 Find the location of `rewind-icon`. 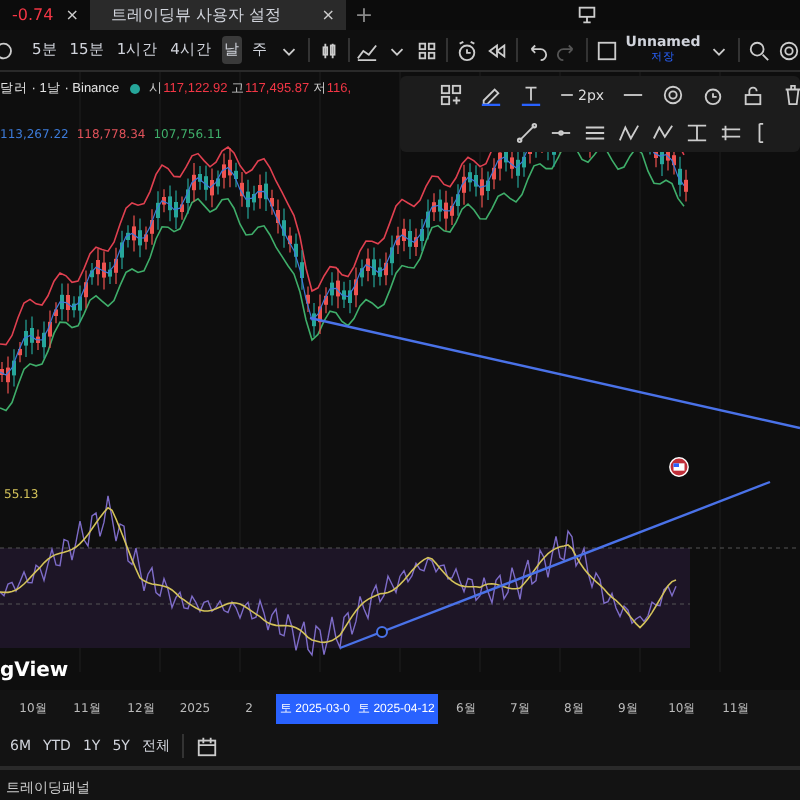

rewind-icon is located at coordinates (497, 50).